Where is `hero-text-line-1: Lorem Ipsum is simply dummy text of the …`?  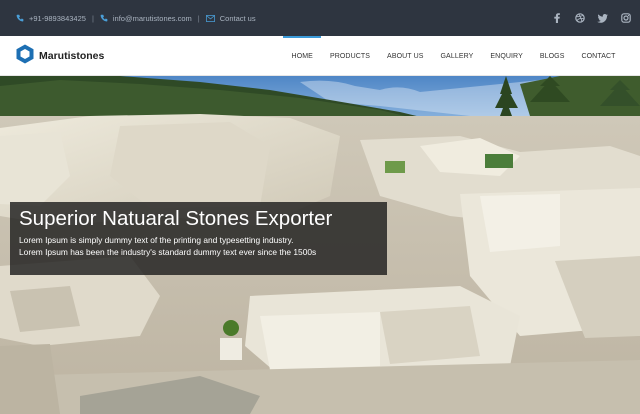
hero-text-line-1: Lorem Ipsum is simply dummy text of the … is located at coordinates (156, 240).